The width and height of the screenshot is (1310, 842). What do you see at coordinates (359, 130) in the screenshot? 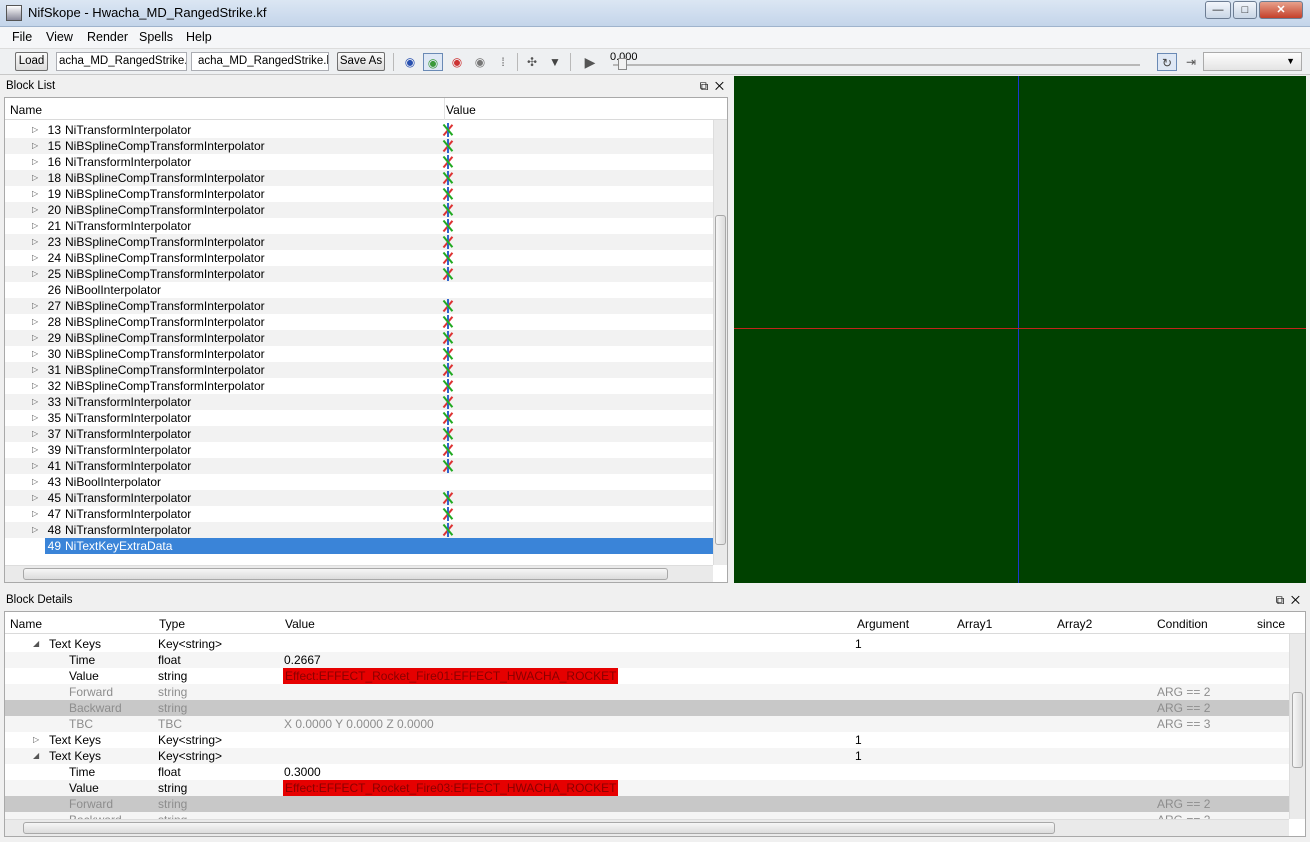
I see `tree-row: ▷ 13 NiTransformInterpolator` at bounding box center [359, 130].